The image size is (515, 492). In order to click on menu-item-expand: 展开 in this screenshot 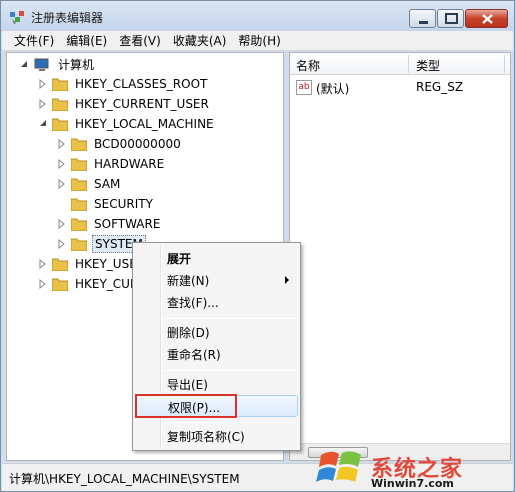, I will do `click(216, 258)`.